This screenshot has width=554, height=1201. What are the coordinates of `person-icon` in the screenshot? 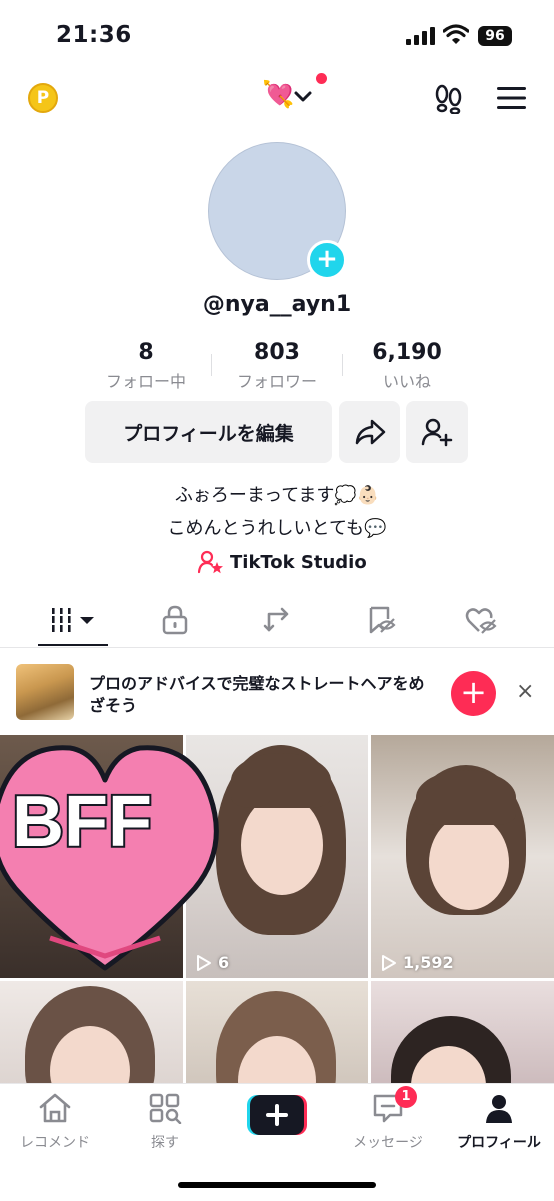 It's located at (499, 1109).